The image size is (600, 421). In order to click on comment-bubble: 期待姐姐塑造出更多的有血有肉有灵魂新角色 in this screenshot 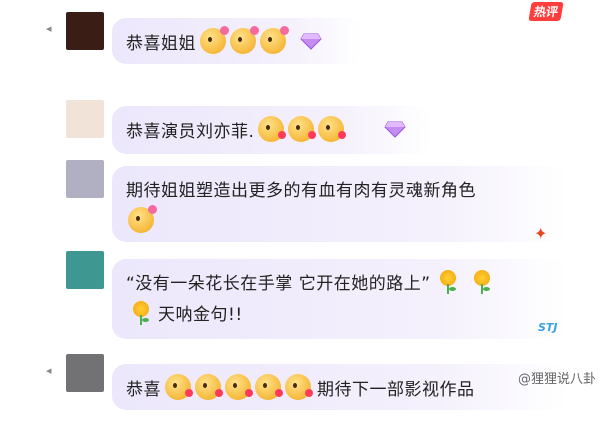, I will do `click(340, 204)`.